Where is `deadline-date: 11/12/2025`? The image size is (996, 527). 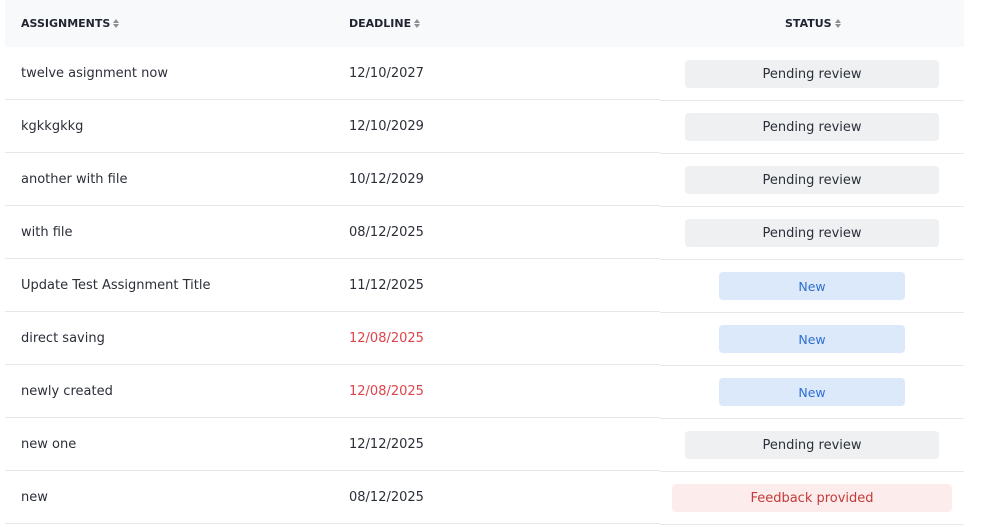
deadline-date: 11/12/2025 is located at coordinates (386, 285).